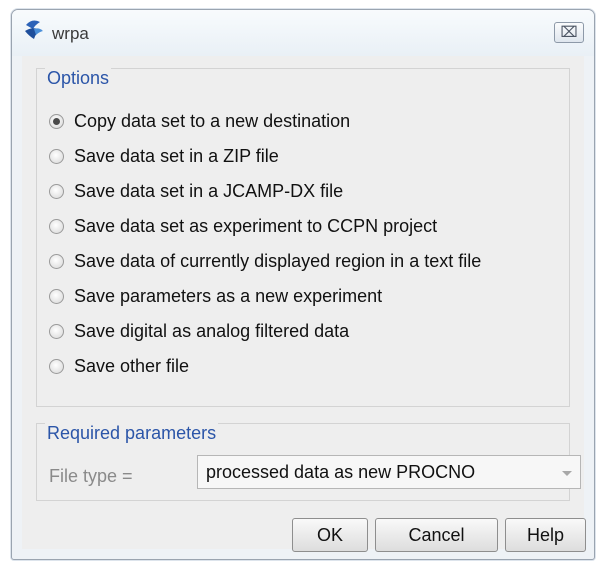  I want to click on window-title: wrpa, so click(70, 33).